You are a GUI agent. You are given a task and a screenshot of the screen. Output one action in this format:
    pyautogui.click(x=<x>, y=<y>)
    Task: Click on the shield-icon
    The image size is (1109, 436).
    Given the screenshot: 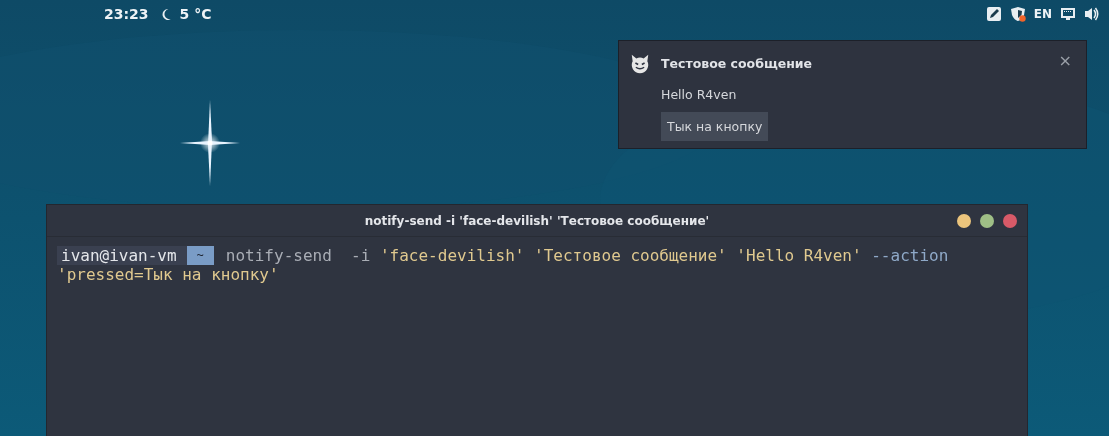 What is the action you would take?
    pyautogui.click(x=1017, y=14)
    